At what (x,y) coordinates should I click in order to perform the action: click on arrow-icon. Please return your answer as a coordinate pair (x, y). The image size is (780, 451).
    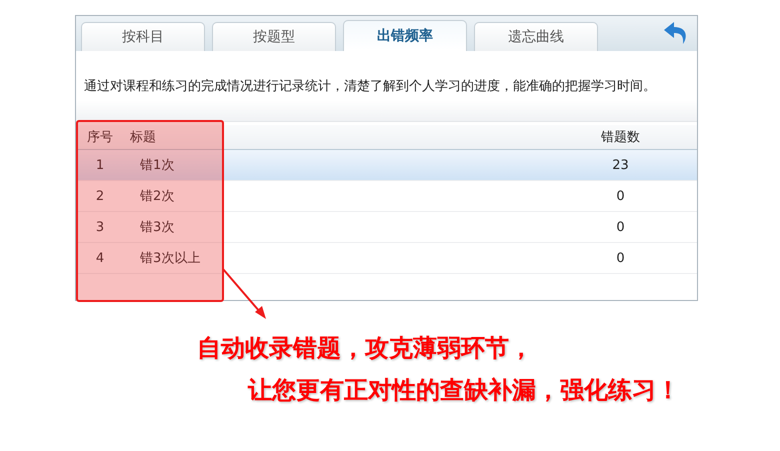
    Looking at the image, I should click on (245, 294).